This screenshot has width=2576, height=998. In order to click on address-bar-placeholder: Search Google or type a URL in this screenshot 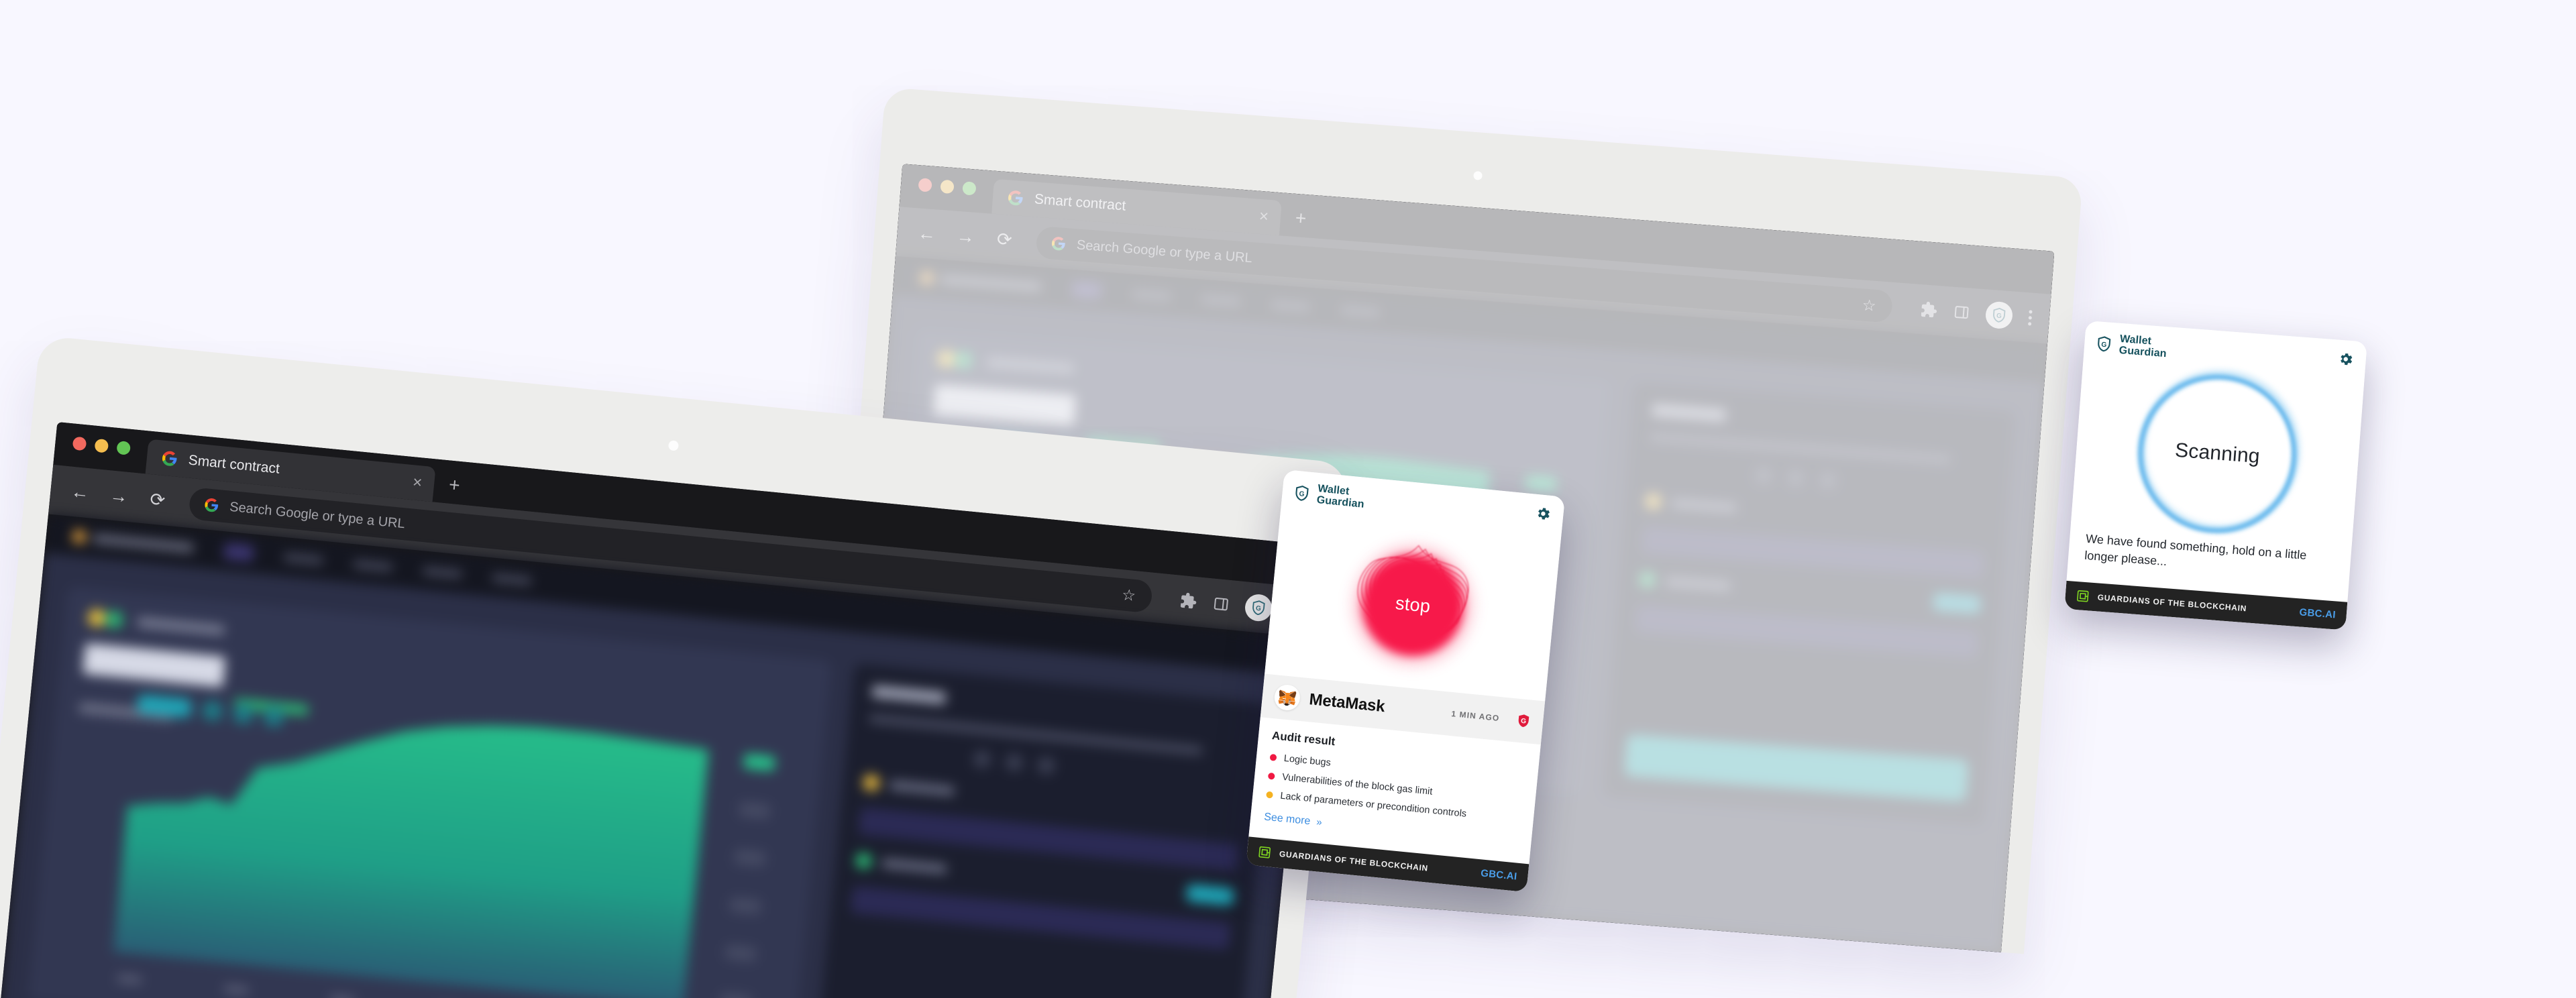, I will do `click(317, 515)`.